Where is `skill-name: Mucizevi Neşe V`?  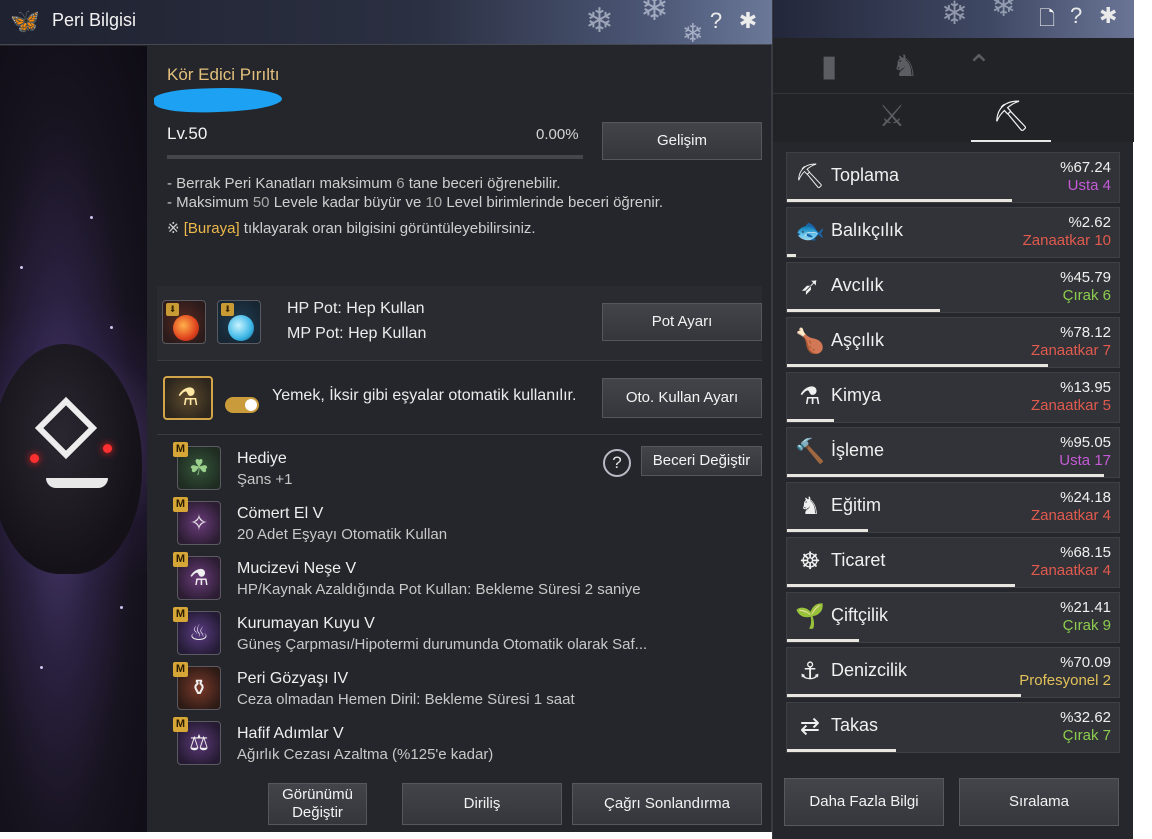 skill-name: Mucizevi Neşe V is located at coordinates (297, 568).